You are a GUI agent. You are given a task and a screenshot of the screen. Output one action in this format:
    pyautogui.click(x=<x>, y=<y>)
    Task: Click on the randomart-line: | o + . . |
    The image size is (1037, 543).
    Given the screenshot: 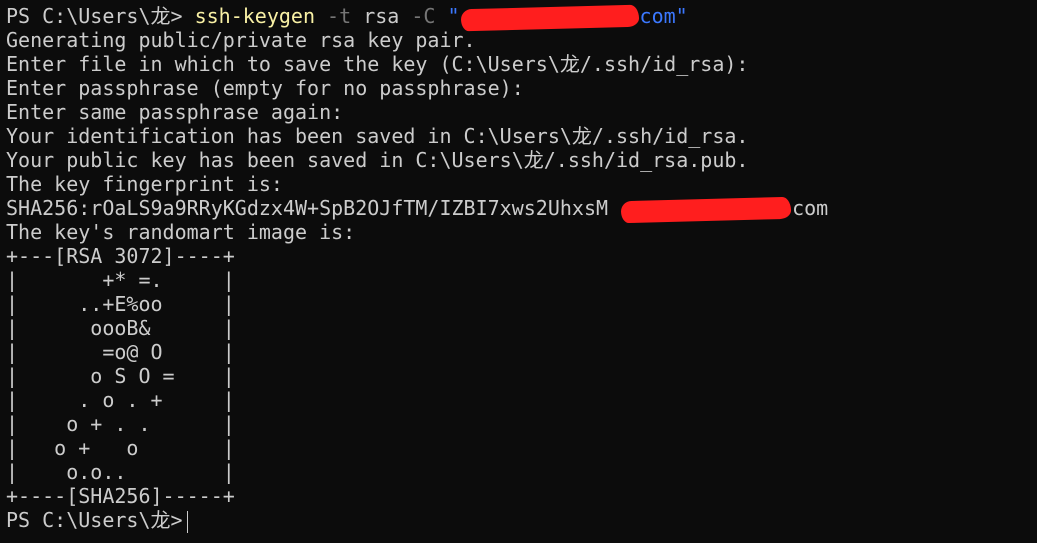 What is the action you would take?
    pyautogui.click(x=120, y=424)
    